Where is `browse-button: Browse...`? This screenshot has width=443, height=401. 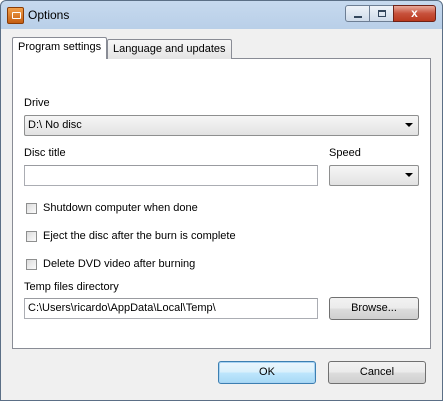 browse-button: Browse... is located at coordinates (374, 308).